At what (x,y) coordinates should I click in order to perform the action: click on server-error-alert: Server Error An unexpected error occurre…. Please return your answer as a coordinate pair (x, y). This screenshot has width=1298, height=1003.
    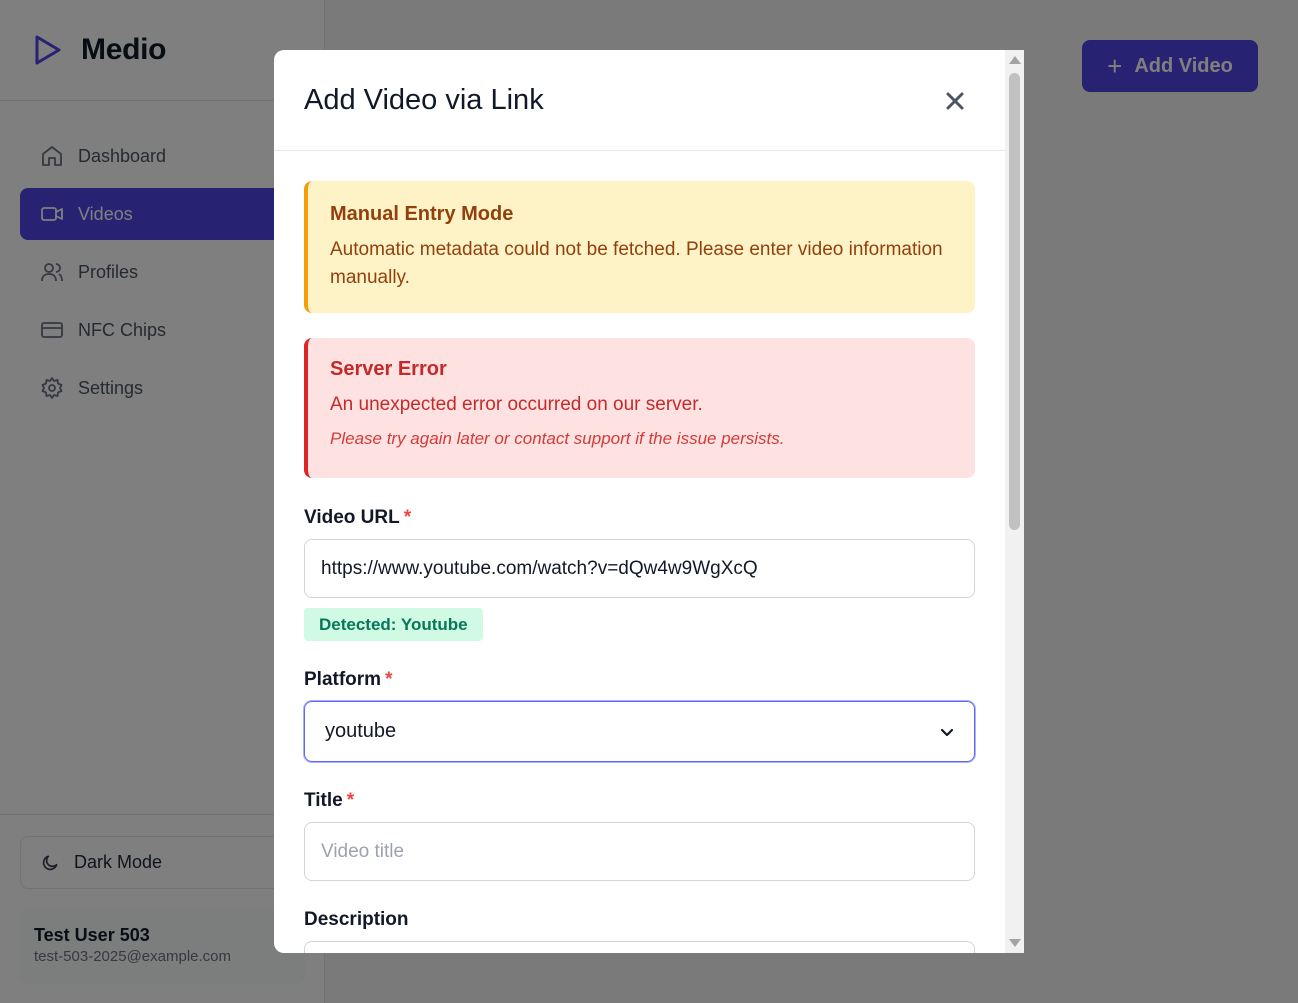
    Looking at the image, I should click on (639, 408).